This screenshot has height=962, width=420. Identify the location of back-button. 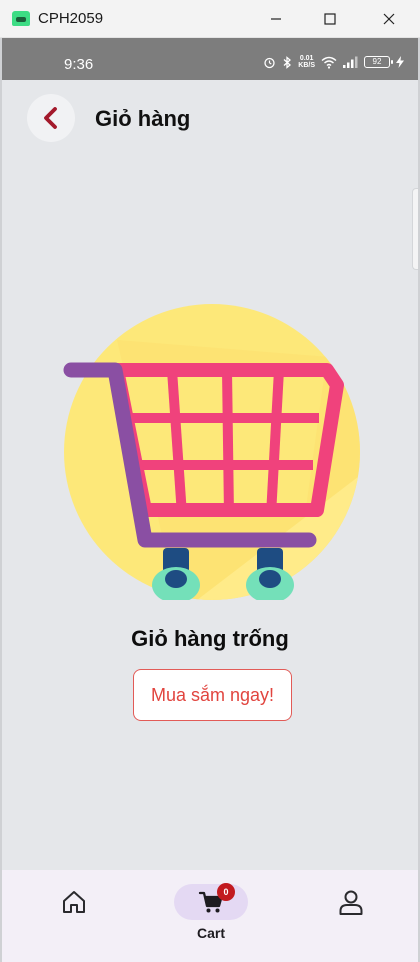
(51, 118).